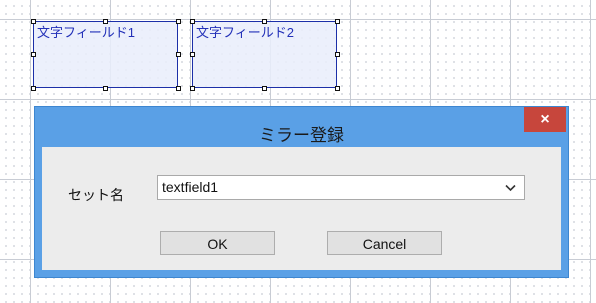 This screenshot has height=303, width=596. Describe the element at coordinates (510, 188) in the screenshot. I see `chevron-down-icon` at that location.